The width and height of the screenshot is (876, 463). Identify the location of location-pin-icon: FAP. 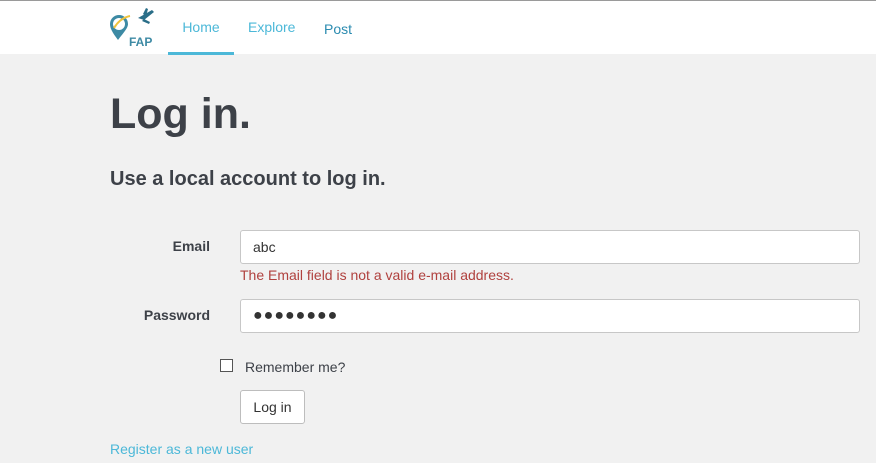
(132, 28).